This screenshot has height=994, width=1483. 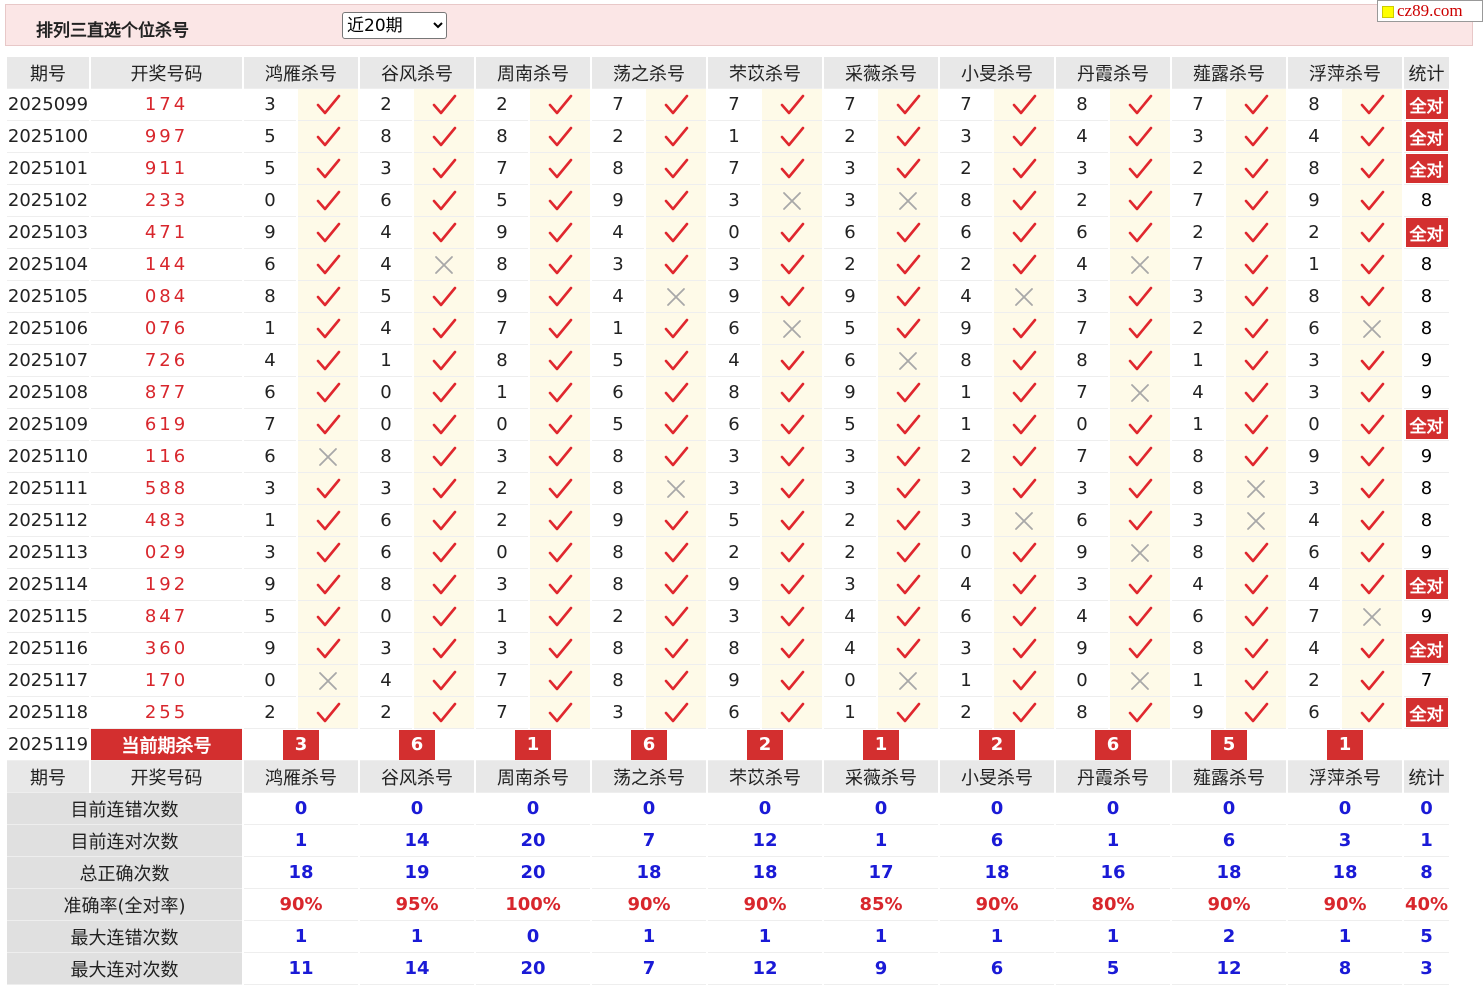 I want to click on draw-number-cell: 116, so click(x=166, y=457).